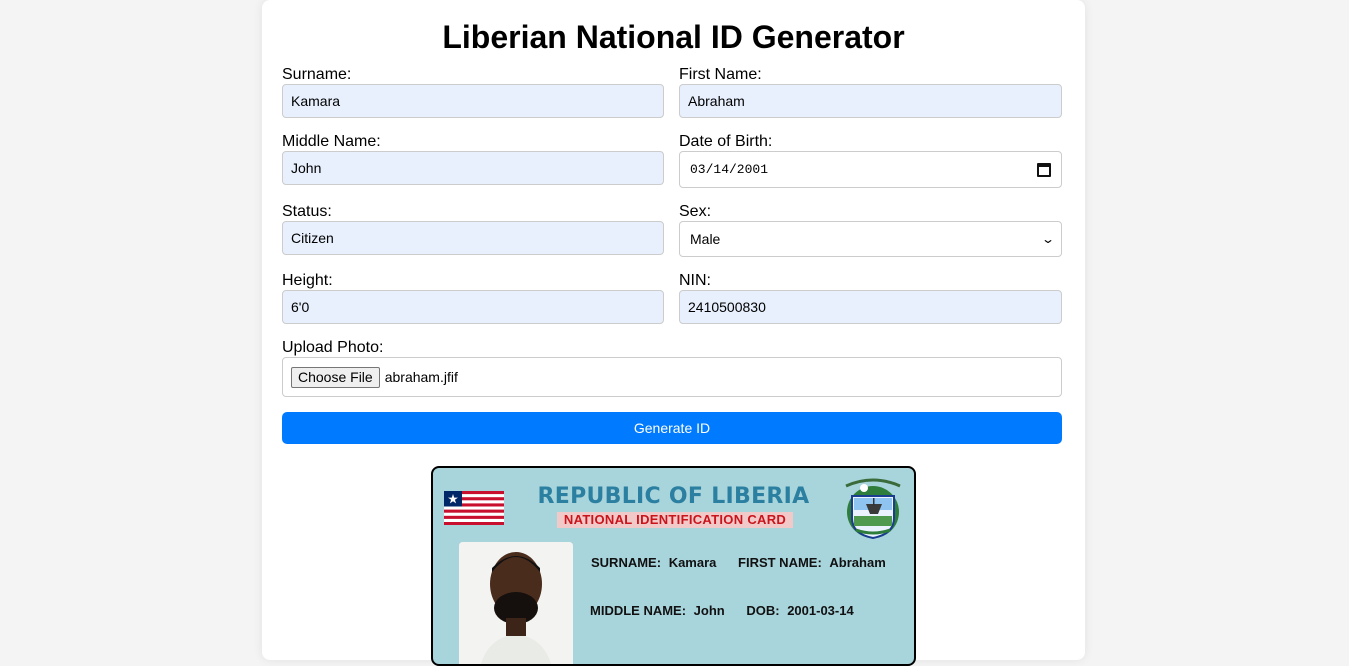 This screenshot has height=666, width=1349. What do you see at coordinates (473, 168) in the screenshot?
I see `middle-name-input: John` at bounding box center [473, 168].